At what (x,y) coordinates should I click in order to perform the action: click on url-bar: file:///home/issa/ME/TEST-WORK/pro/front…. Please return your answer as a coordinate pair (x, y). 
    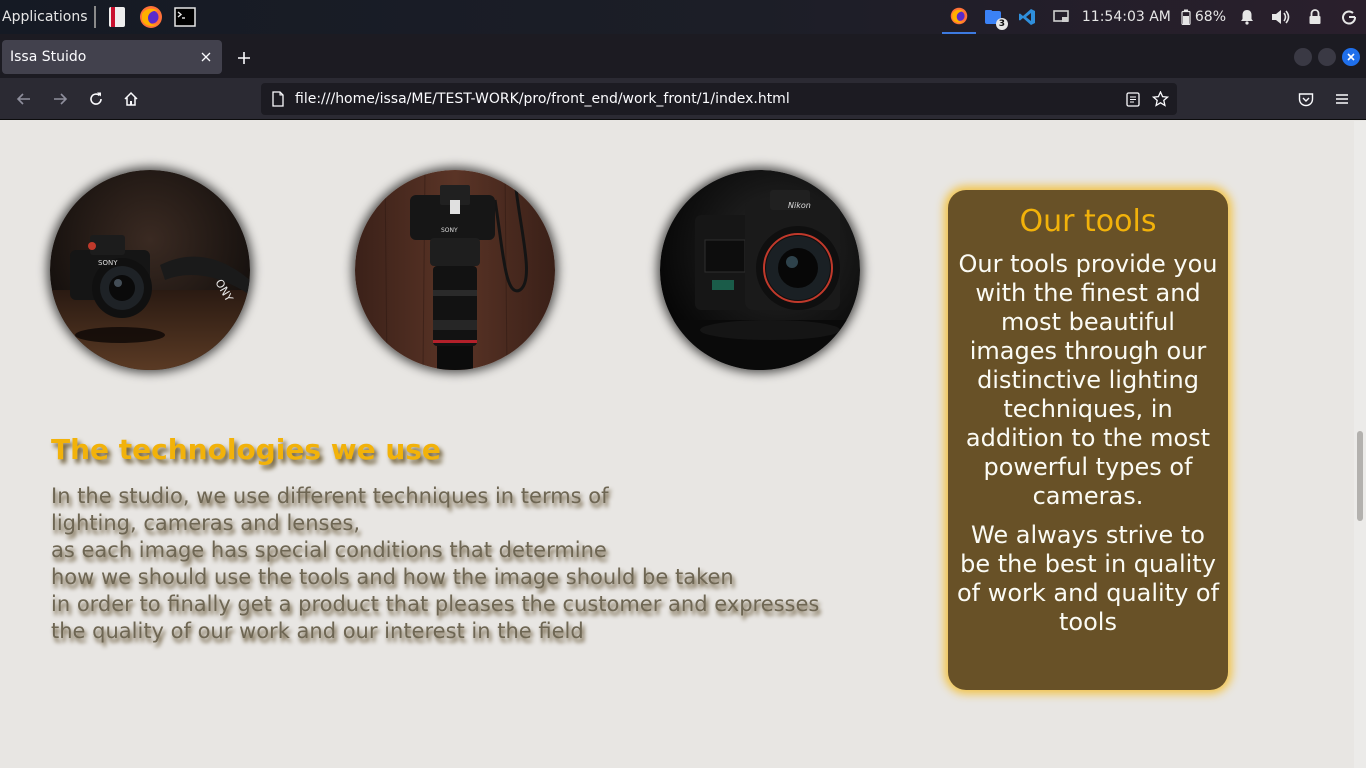
    Looking at the image, I should click on (719, 99).